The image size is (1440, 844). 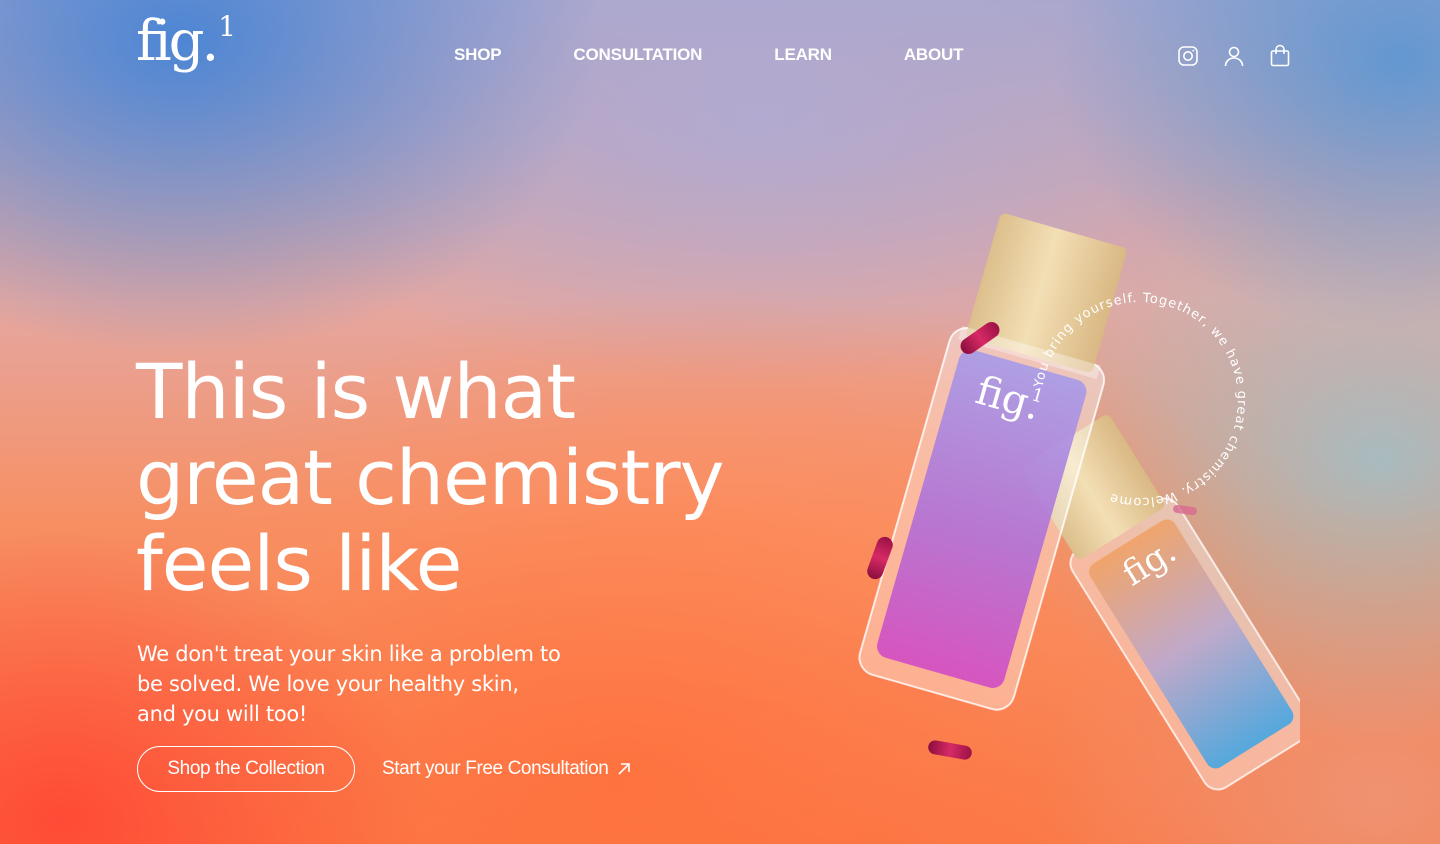 What do you see at coordinates (934, 55) in the screenshot?
I see `nav-about: ABOUT` at bounding box center [934, 55].